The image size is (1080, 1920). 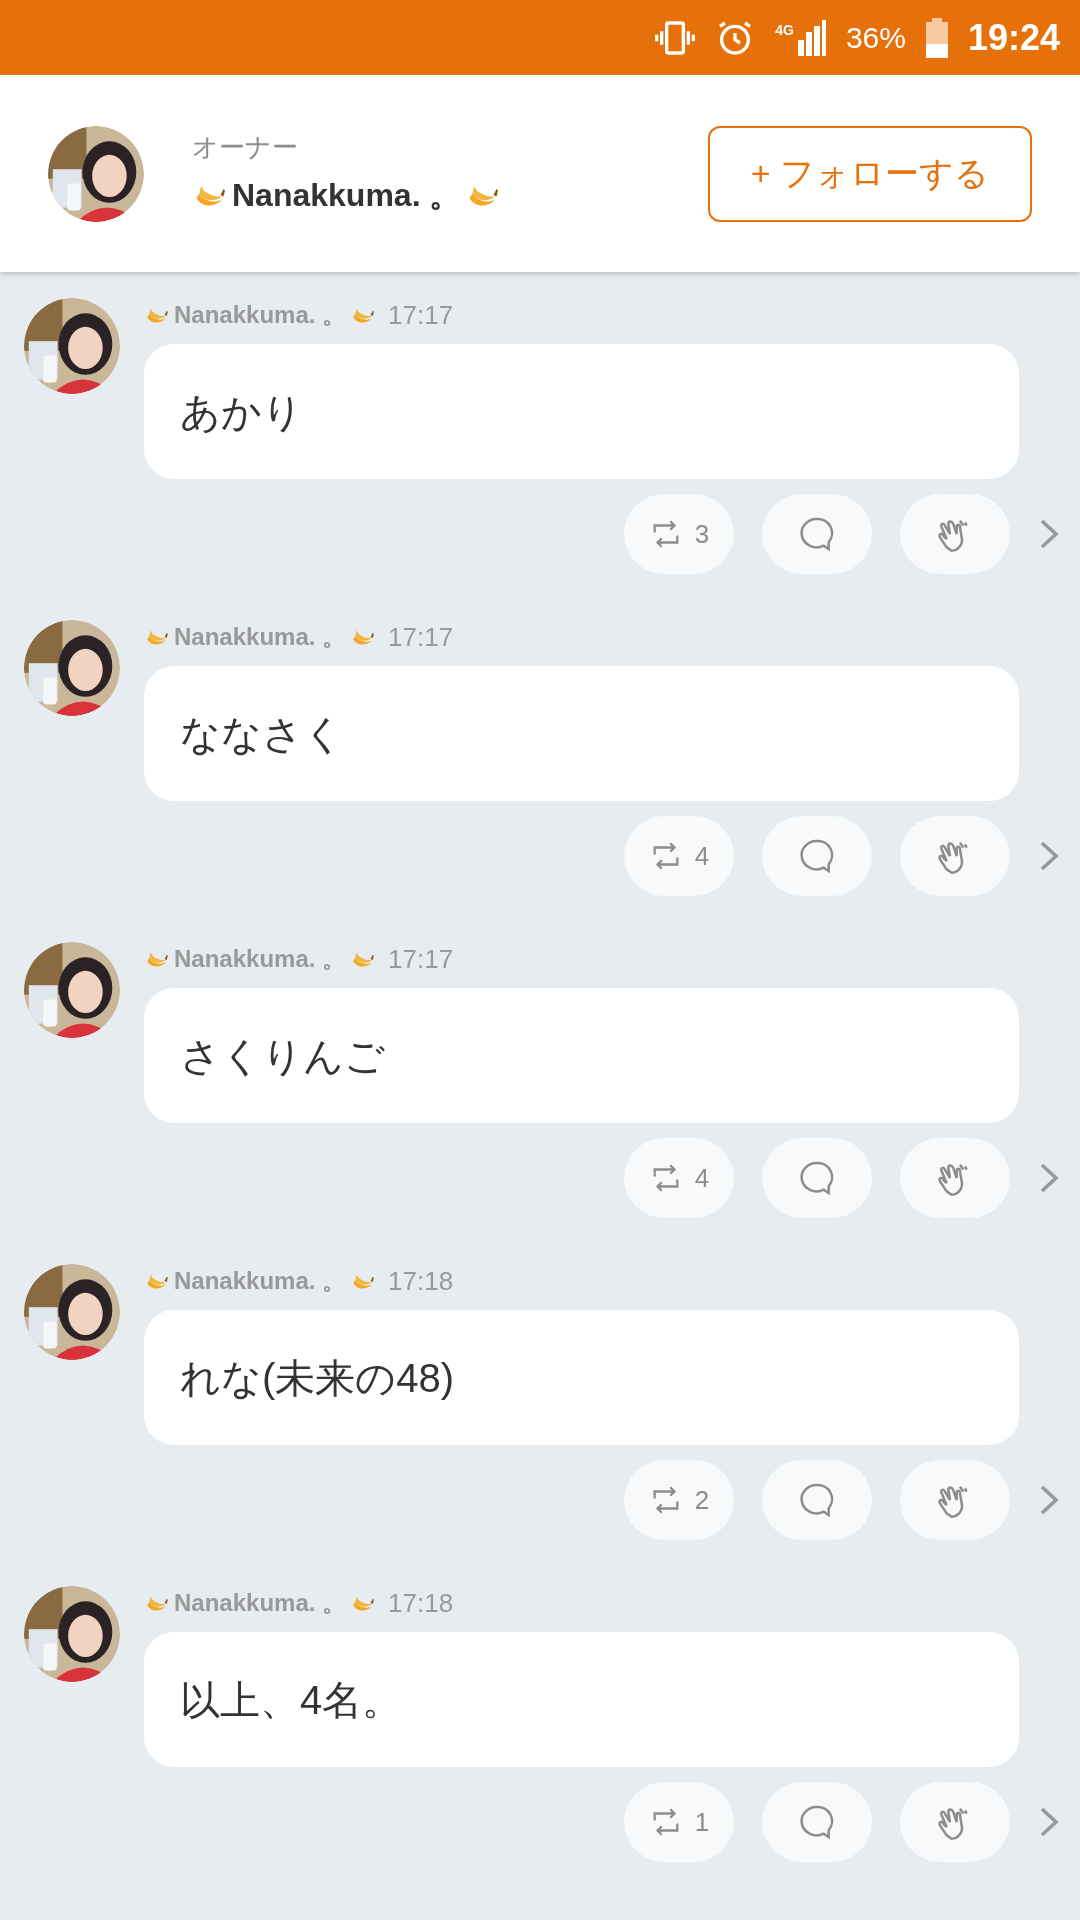 What do you see at coordinates (870, 173) in the screenshot?
I see `follow-button: + フォローする` at bounding box center [870, 173].